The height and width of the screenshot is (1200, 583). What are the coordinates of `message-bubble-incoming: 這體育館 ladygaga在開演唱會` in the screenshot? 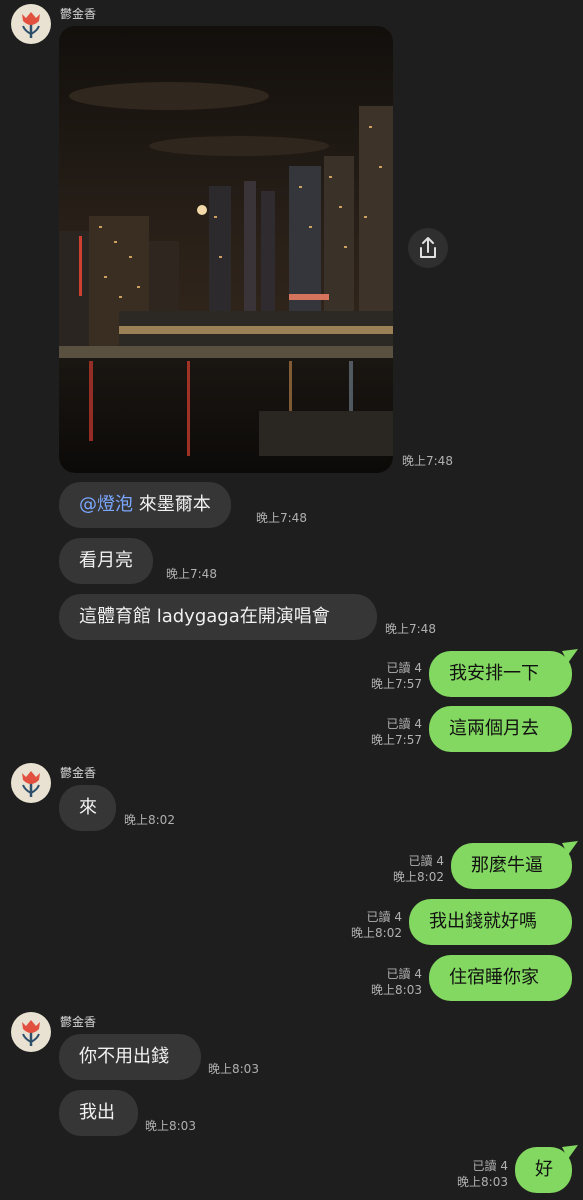 It's located at (218, 617).